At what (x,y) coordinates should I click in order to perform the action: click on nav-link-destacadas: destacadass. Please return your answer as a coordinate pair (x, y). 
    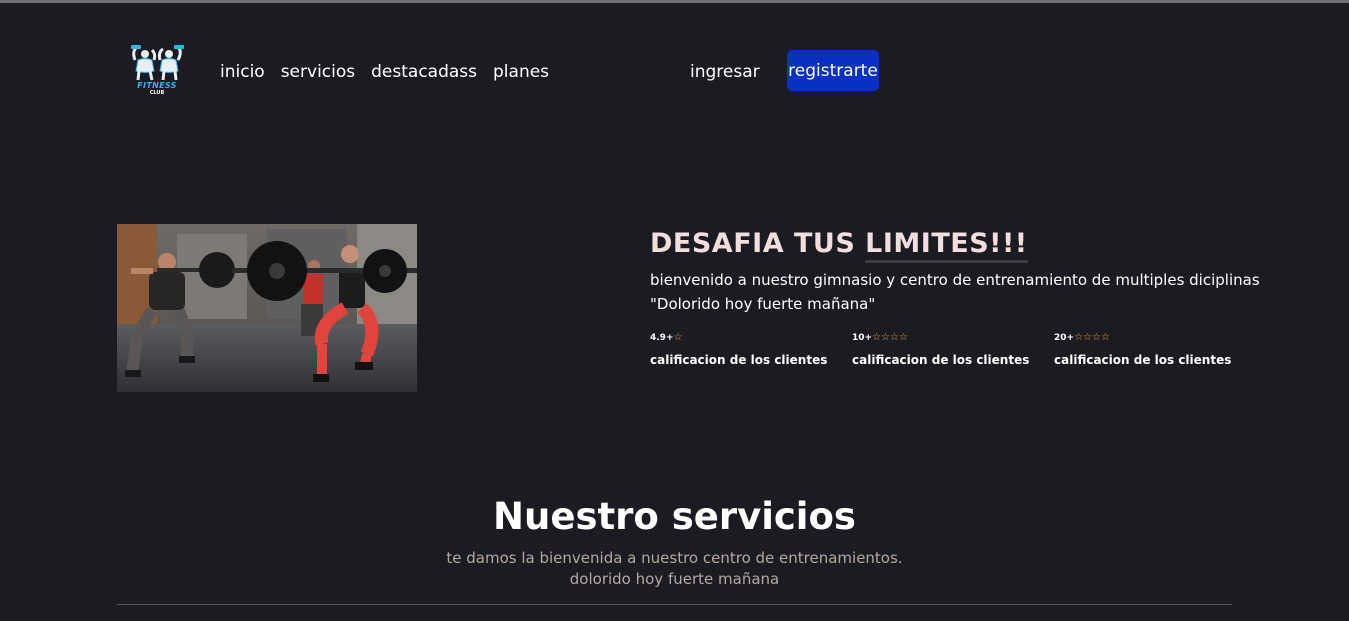
    Looking at the image, I should click on (424, 72).